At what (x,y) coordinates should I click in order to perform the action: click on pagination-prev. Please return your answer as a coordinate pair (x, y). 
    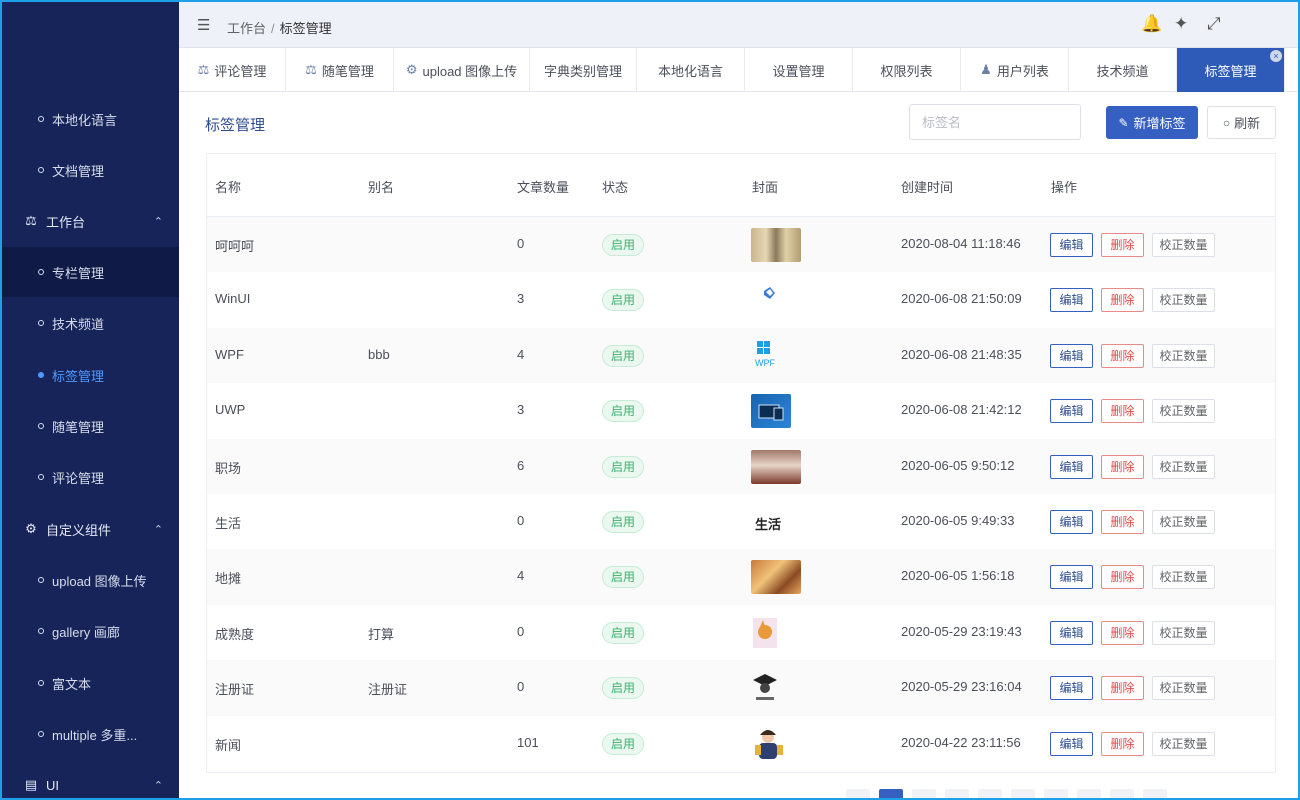
    Looking at the image, I should click on (858, 793).